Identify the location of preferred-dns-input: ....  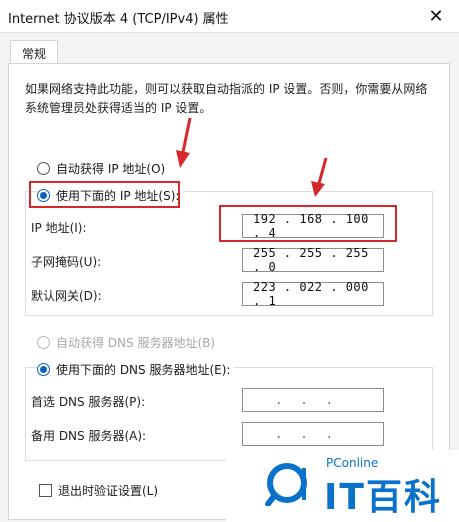
(313, 400).